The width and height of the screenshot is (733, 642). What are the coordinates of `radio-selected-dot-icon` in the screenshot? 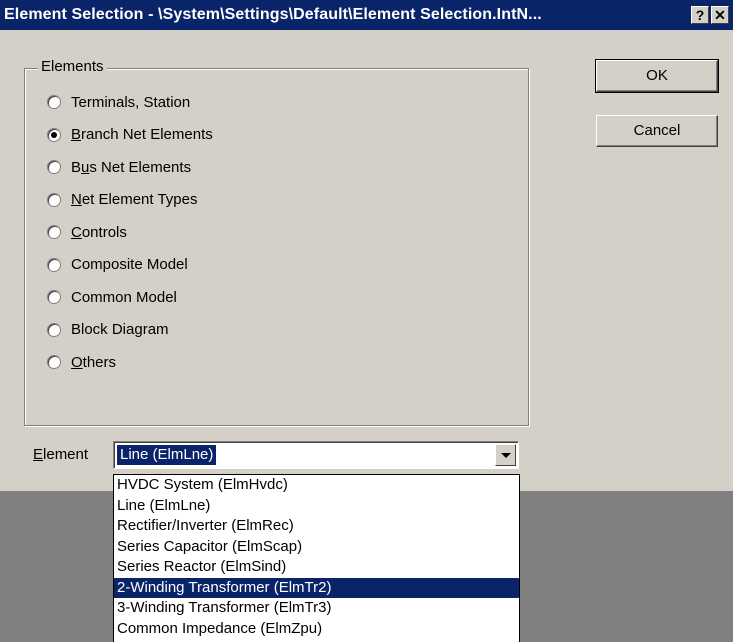 It's located at (54, 134).